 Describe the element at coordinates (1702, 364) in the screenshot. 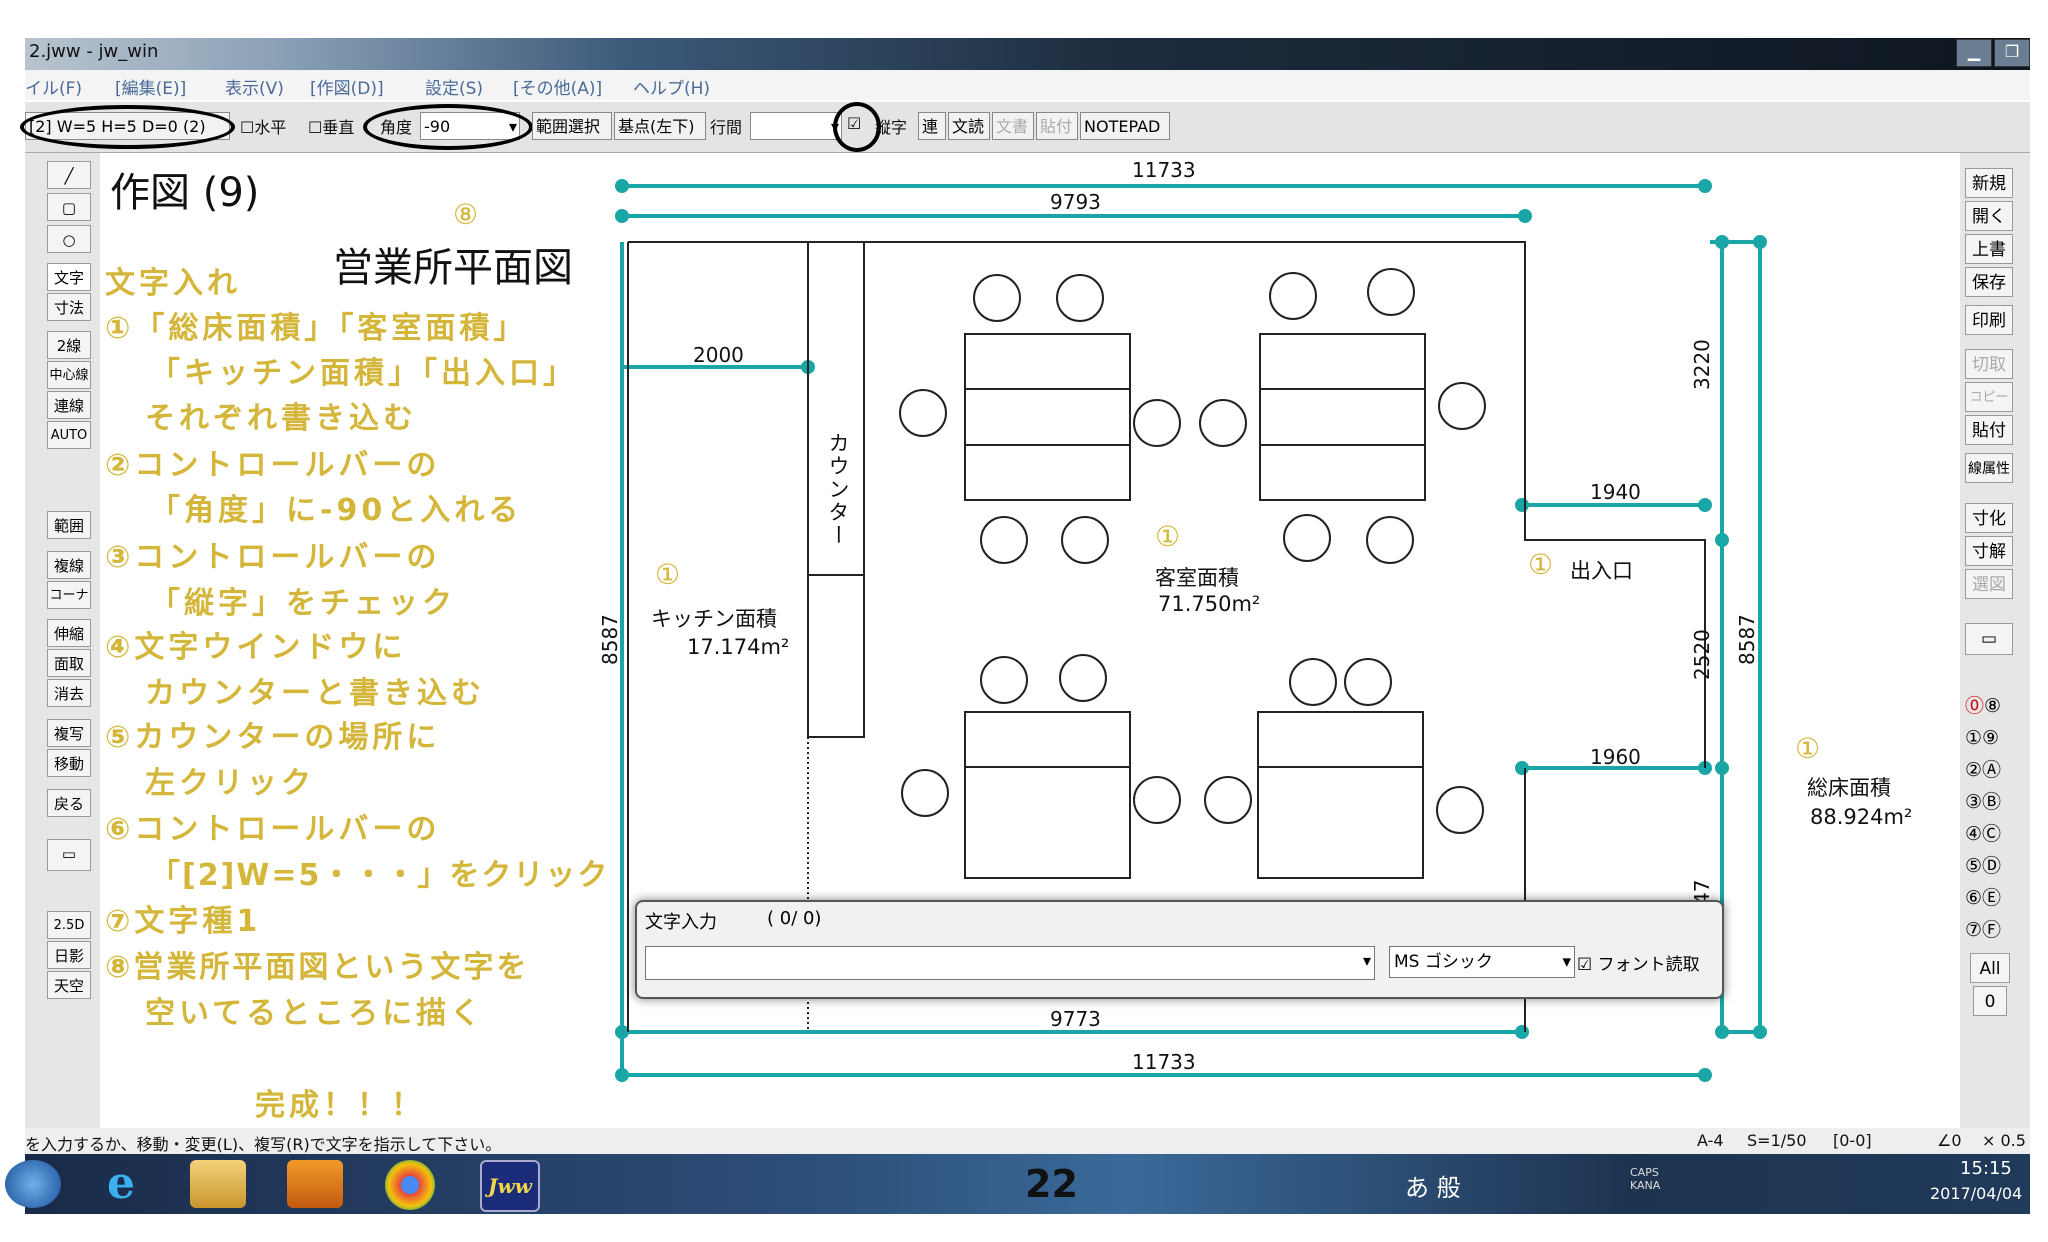

I see `dim-right-upper: 3220` at that location.